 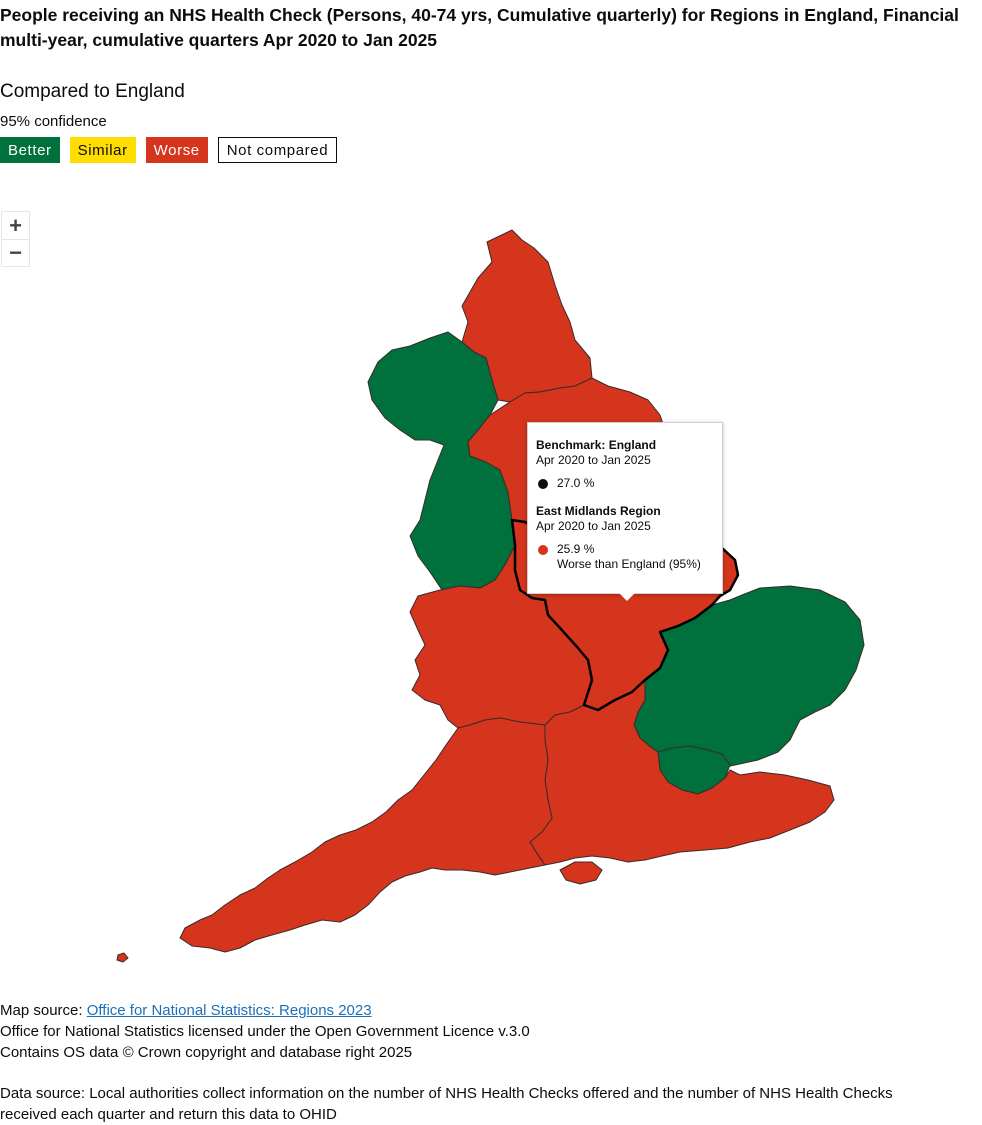 What do you see at coordinates (30, 150) in the screenshot?
I see `legend-item-better: Better` at bounding box center [30, 150].